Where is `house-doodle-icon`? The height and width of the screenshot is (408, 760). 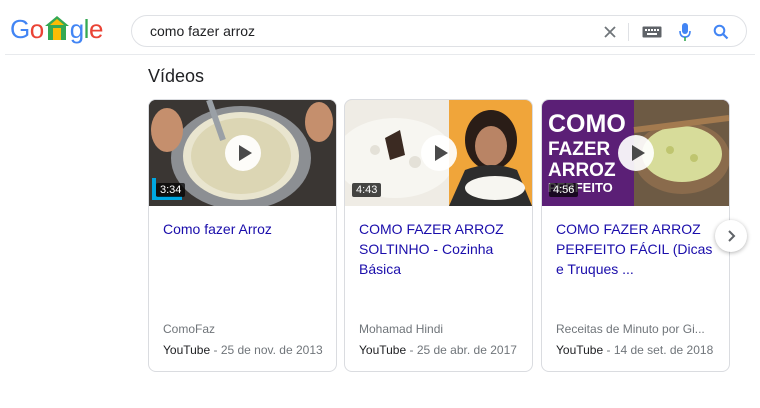 house-doodle-icon is located at coordinates (56, 28).